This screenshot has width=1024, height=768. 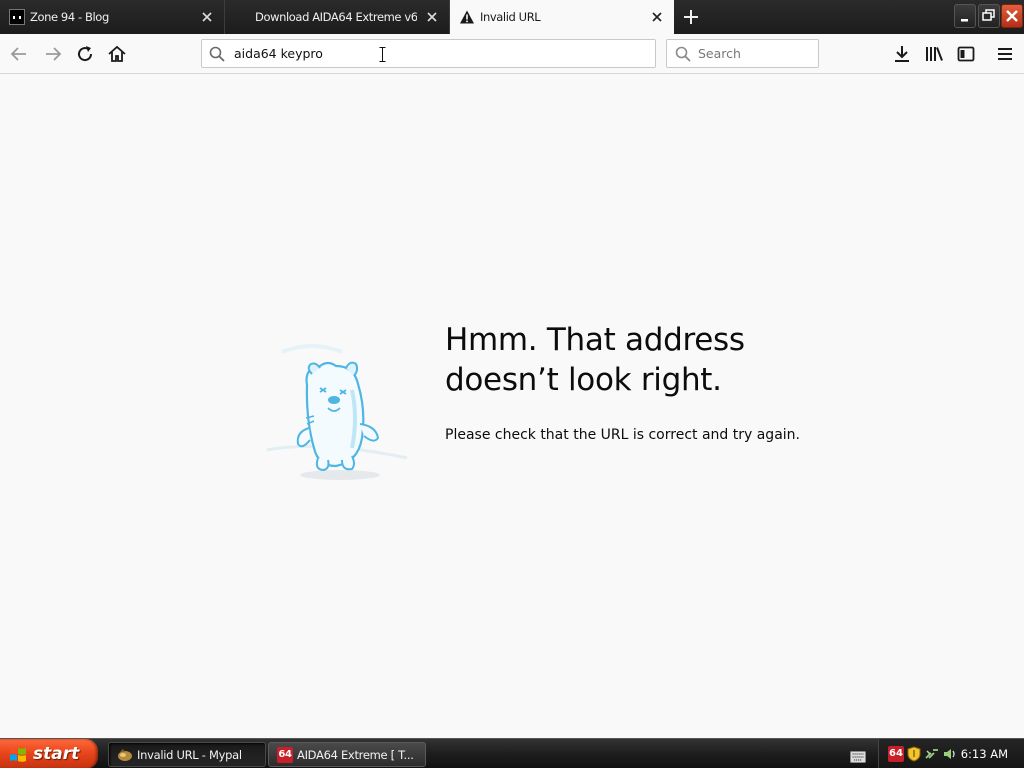 I want to click on reload-button, so click(x=85, y=54).